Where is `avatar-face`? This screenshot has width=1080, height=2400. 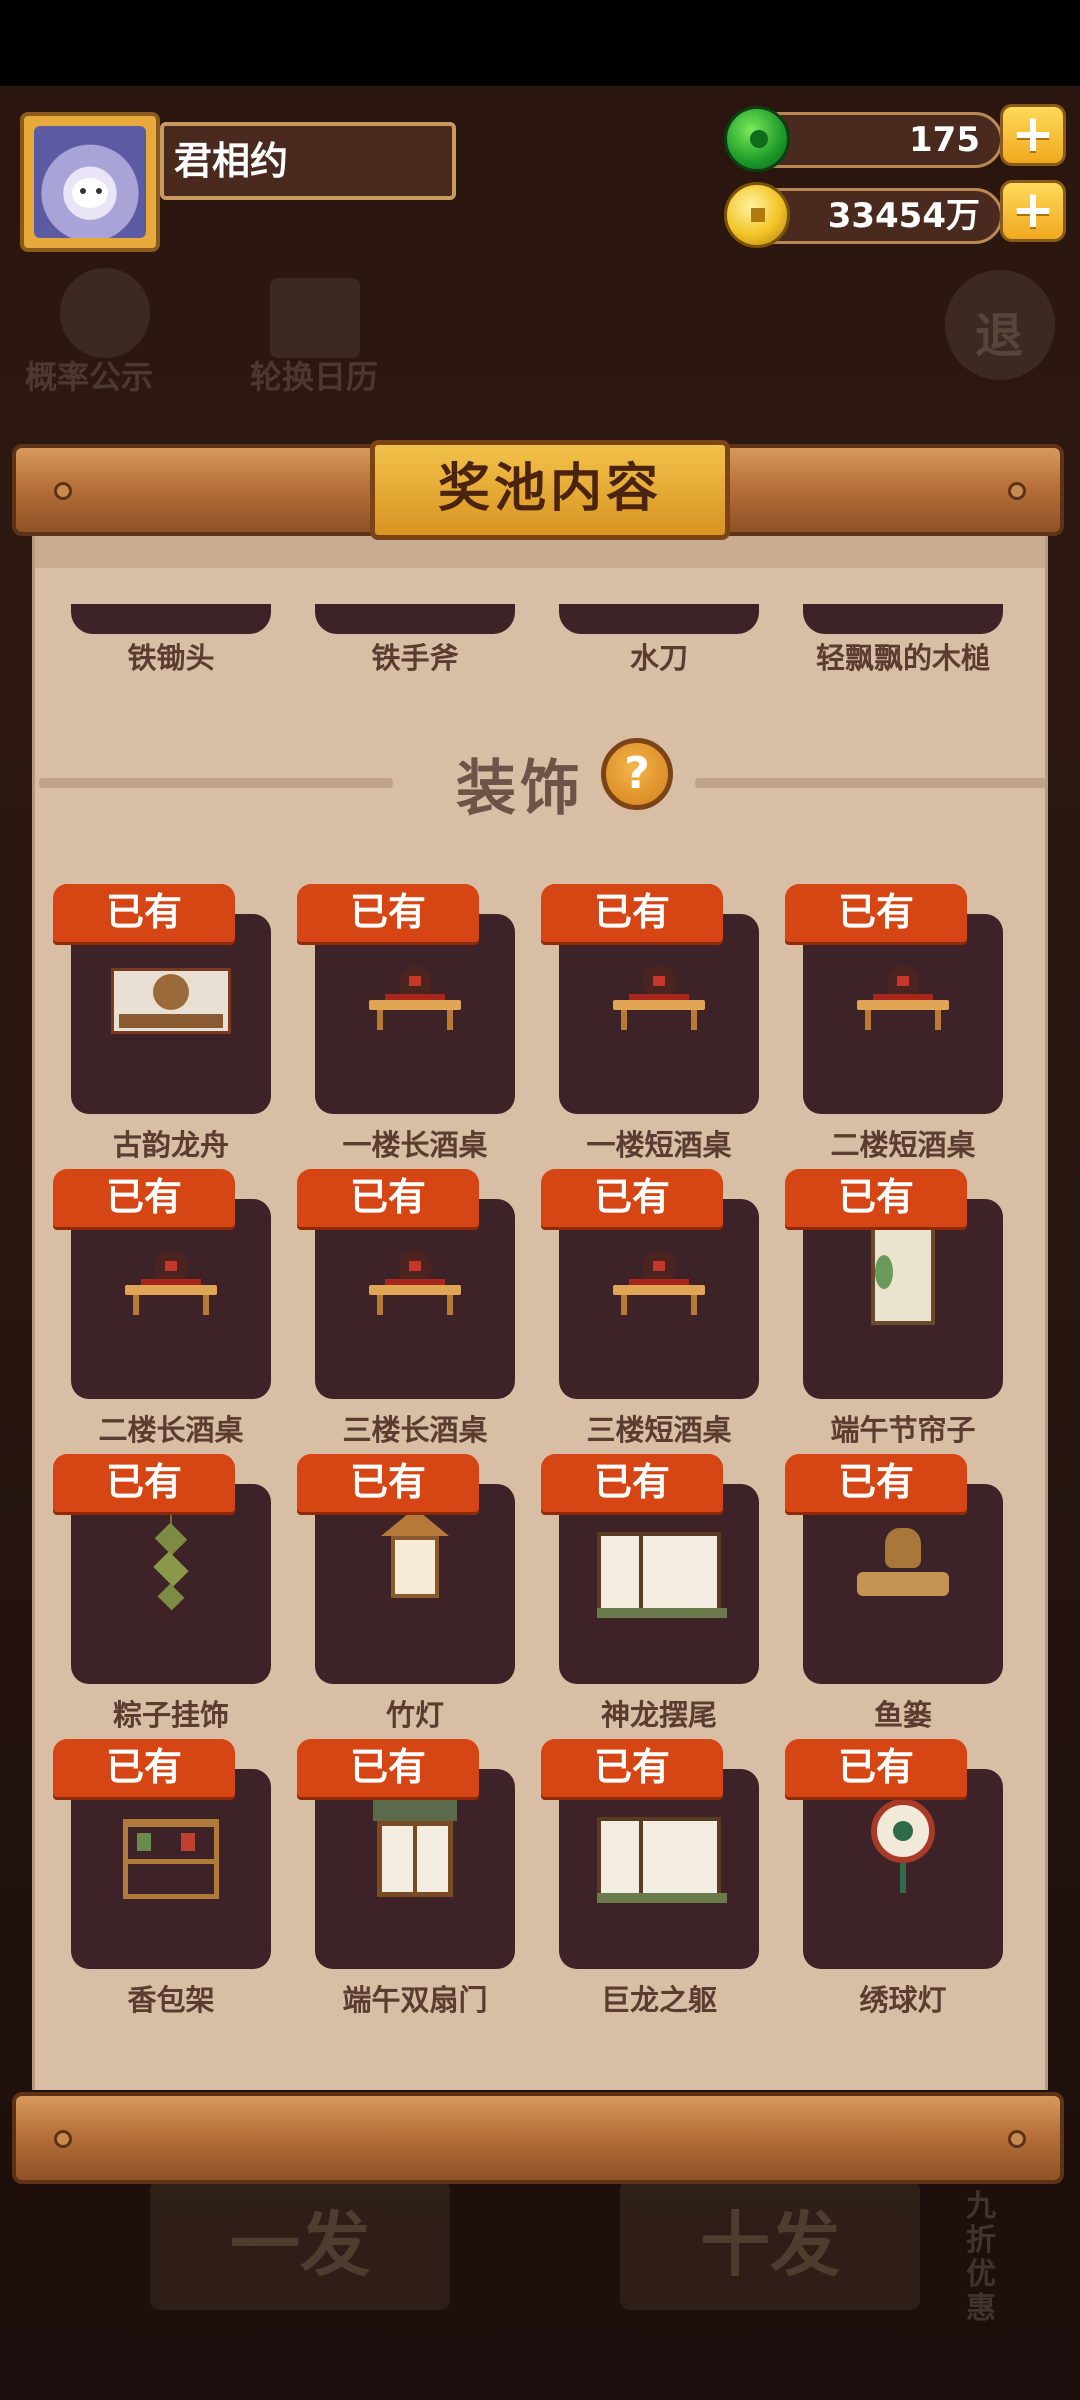
avatar-face is located at coordinates (90, 193).